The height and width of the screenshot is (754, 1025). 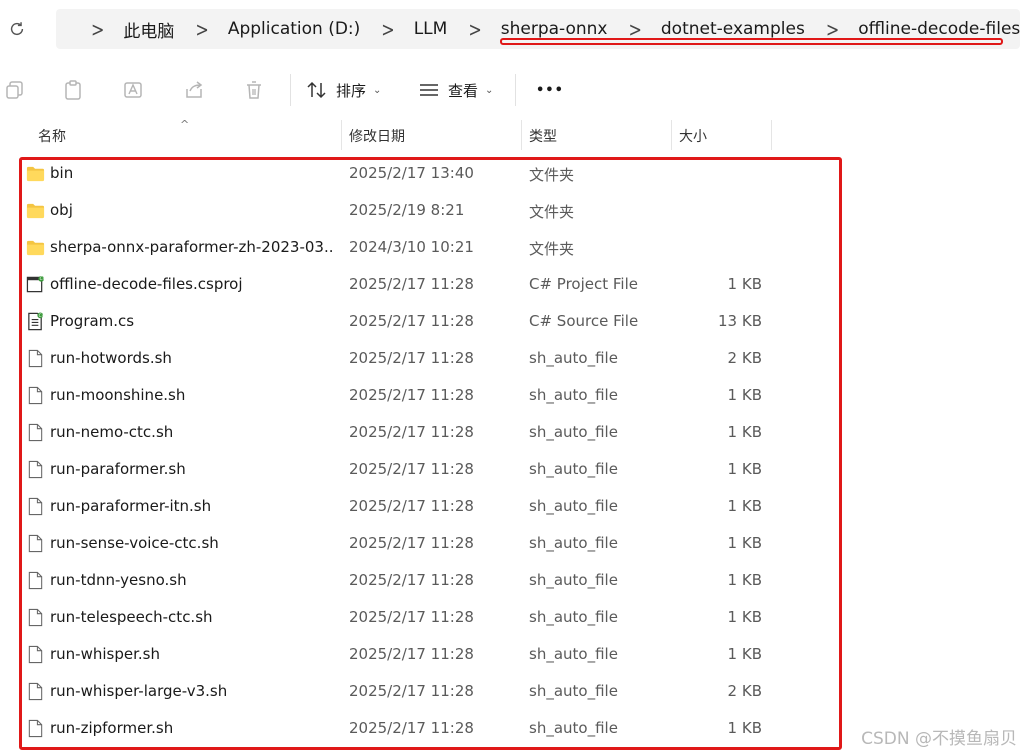 What do you see at coordinates (512, 134) in the screenshot?
I see `column-header-row: ^ 名称 修改日期 类型 大小` at bounding box center [512, 134].